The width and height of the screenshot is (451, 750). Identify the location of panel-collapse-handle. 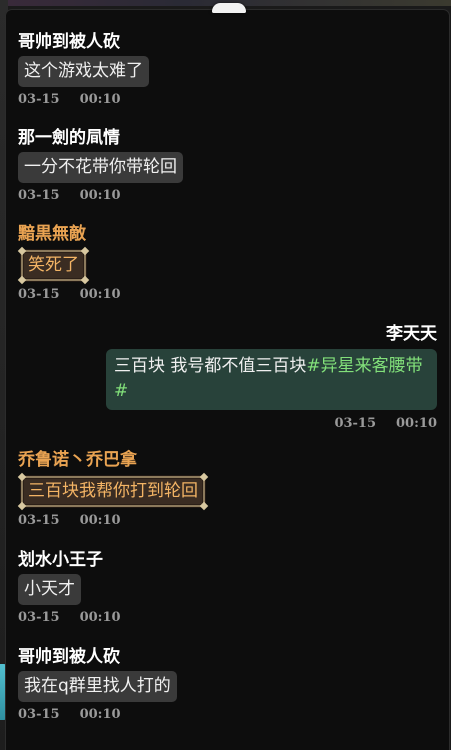
(229, 8).